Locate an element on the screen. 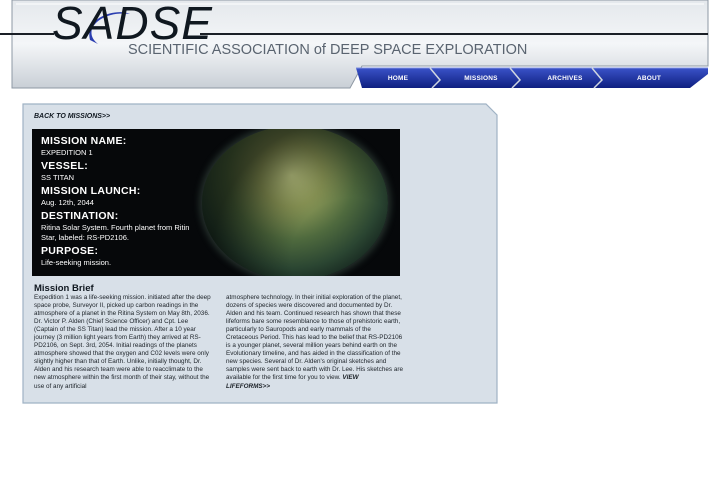 The height and width of the screenshot is (480, 720). nav-archives-label: ARCHIVES is located at coordinates (565, 78).